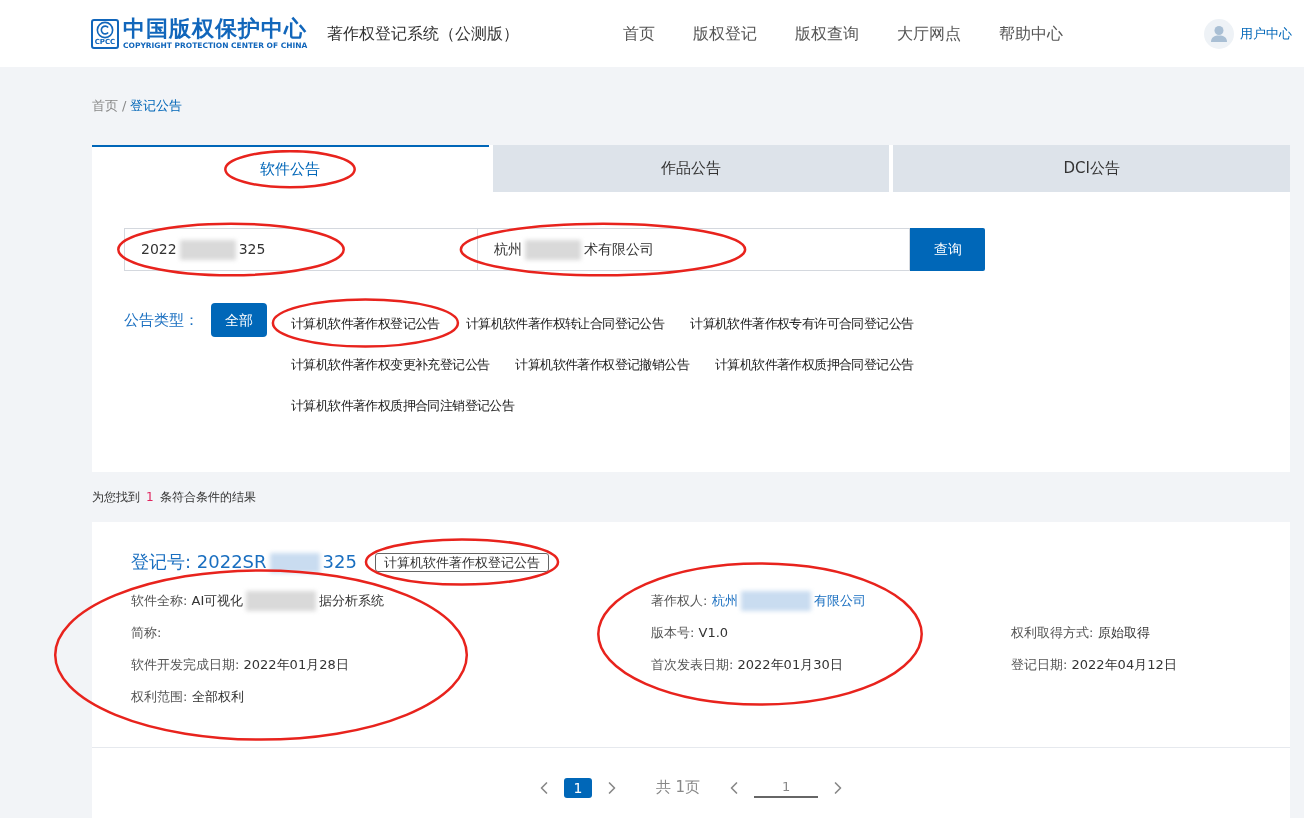 The width and height of the screenshot is (1304, 818). Describe the element at coordinates (725, 33) in the screenshot. I see `nav-link: 版权登记` at that location.